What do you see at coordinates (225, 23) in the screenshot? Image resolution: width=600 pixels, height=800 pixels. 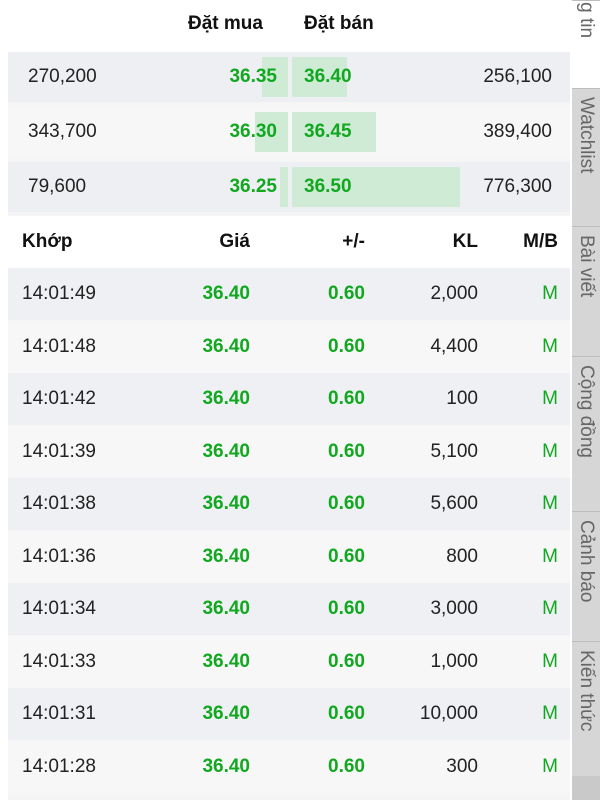 I see `bid-header: Đặt mua` at bounding box center [225, 23].